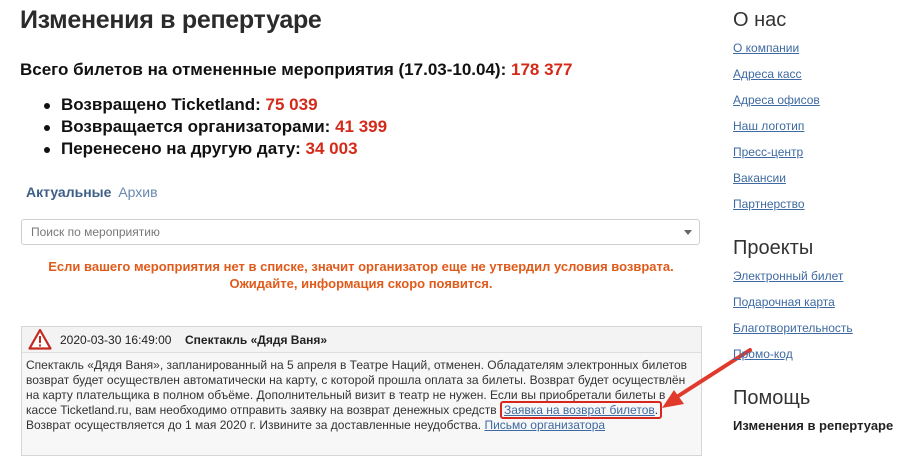  Describe the element at coordinates (256, 340) in the screenshot. I see `event-title: Спектакль «Дядя Ваня»` at that location.